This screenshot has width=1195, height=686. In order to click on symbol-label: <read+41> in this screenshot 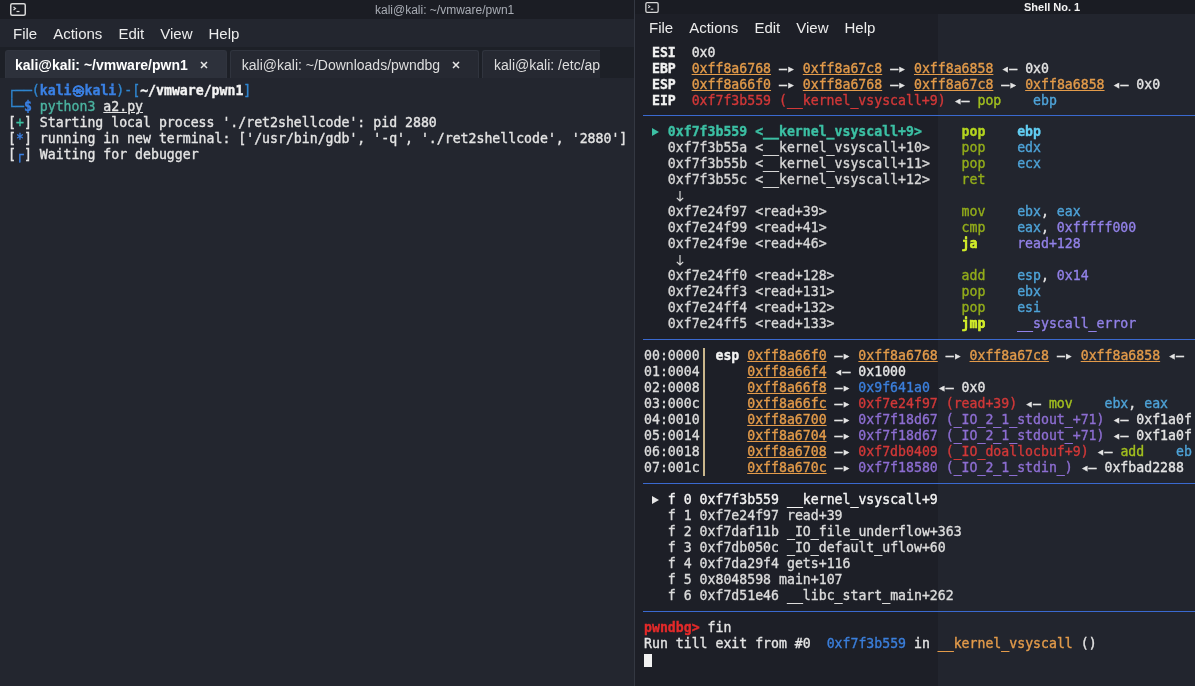, I will do `click(791, 228)`.